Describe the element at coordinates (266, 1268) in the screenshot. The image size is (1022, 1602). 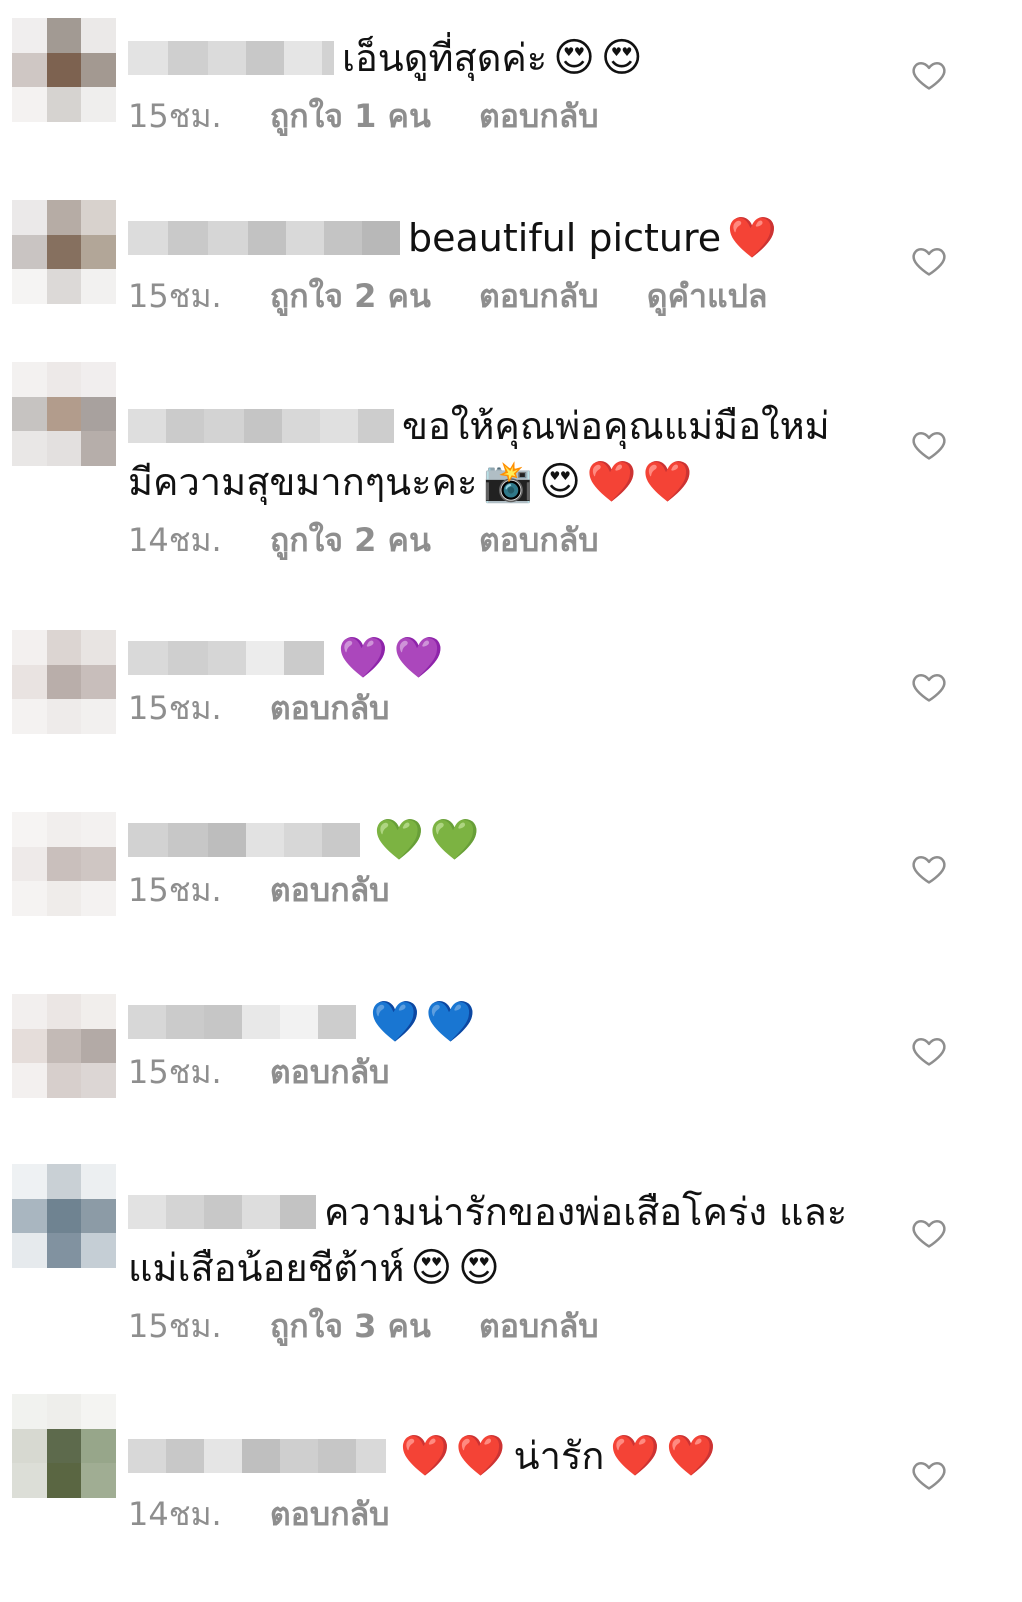
I see `comment-text-continued: แม่เสือน้อยชีต้าห์` at that location.